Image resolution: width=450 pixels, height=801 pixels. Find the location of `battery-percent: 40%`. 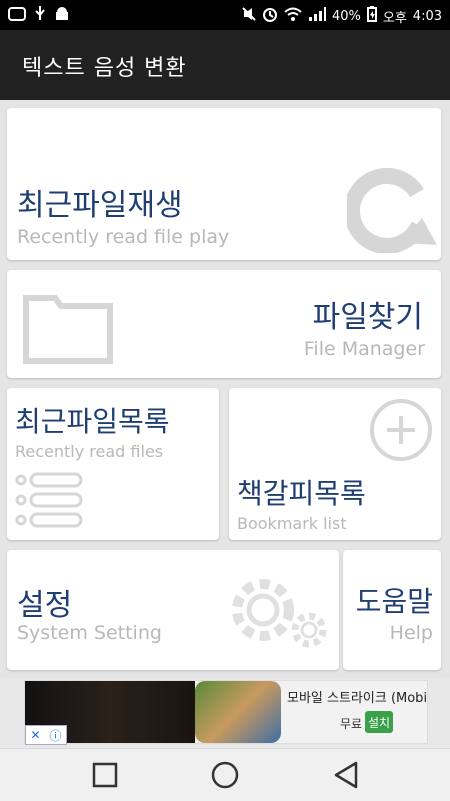

battery-percent: 40% is located at coordinates (346, 16).